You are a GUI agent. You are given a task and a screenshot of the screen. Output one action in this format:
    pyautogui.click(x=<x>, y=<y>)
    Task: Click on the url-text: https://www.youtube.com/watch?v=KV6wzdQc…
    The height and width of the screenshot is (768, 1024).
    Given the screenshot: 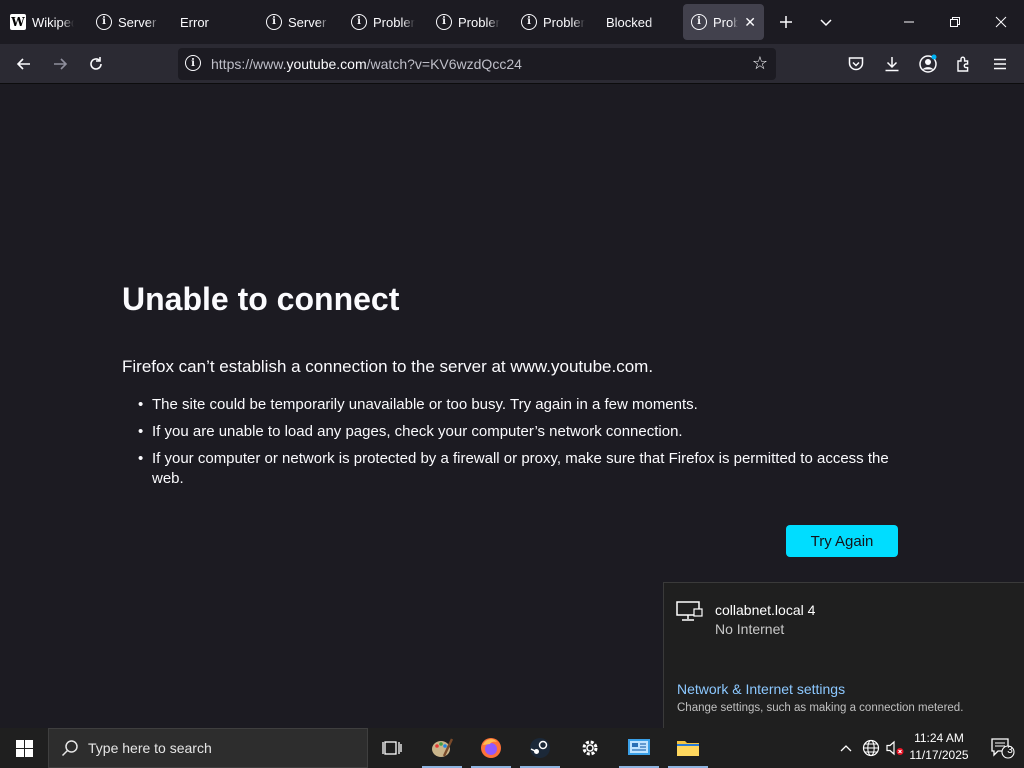 What is the action you would take?
    pyautogui.click(x=366, y=64)
    